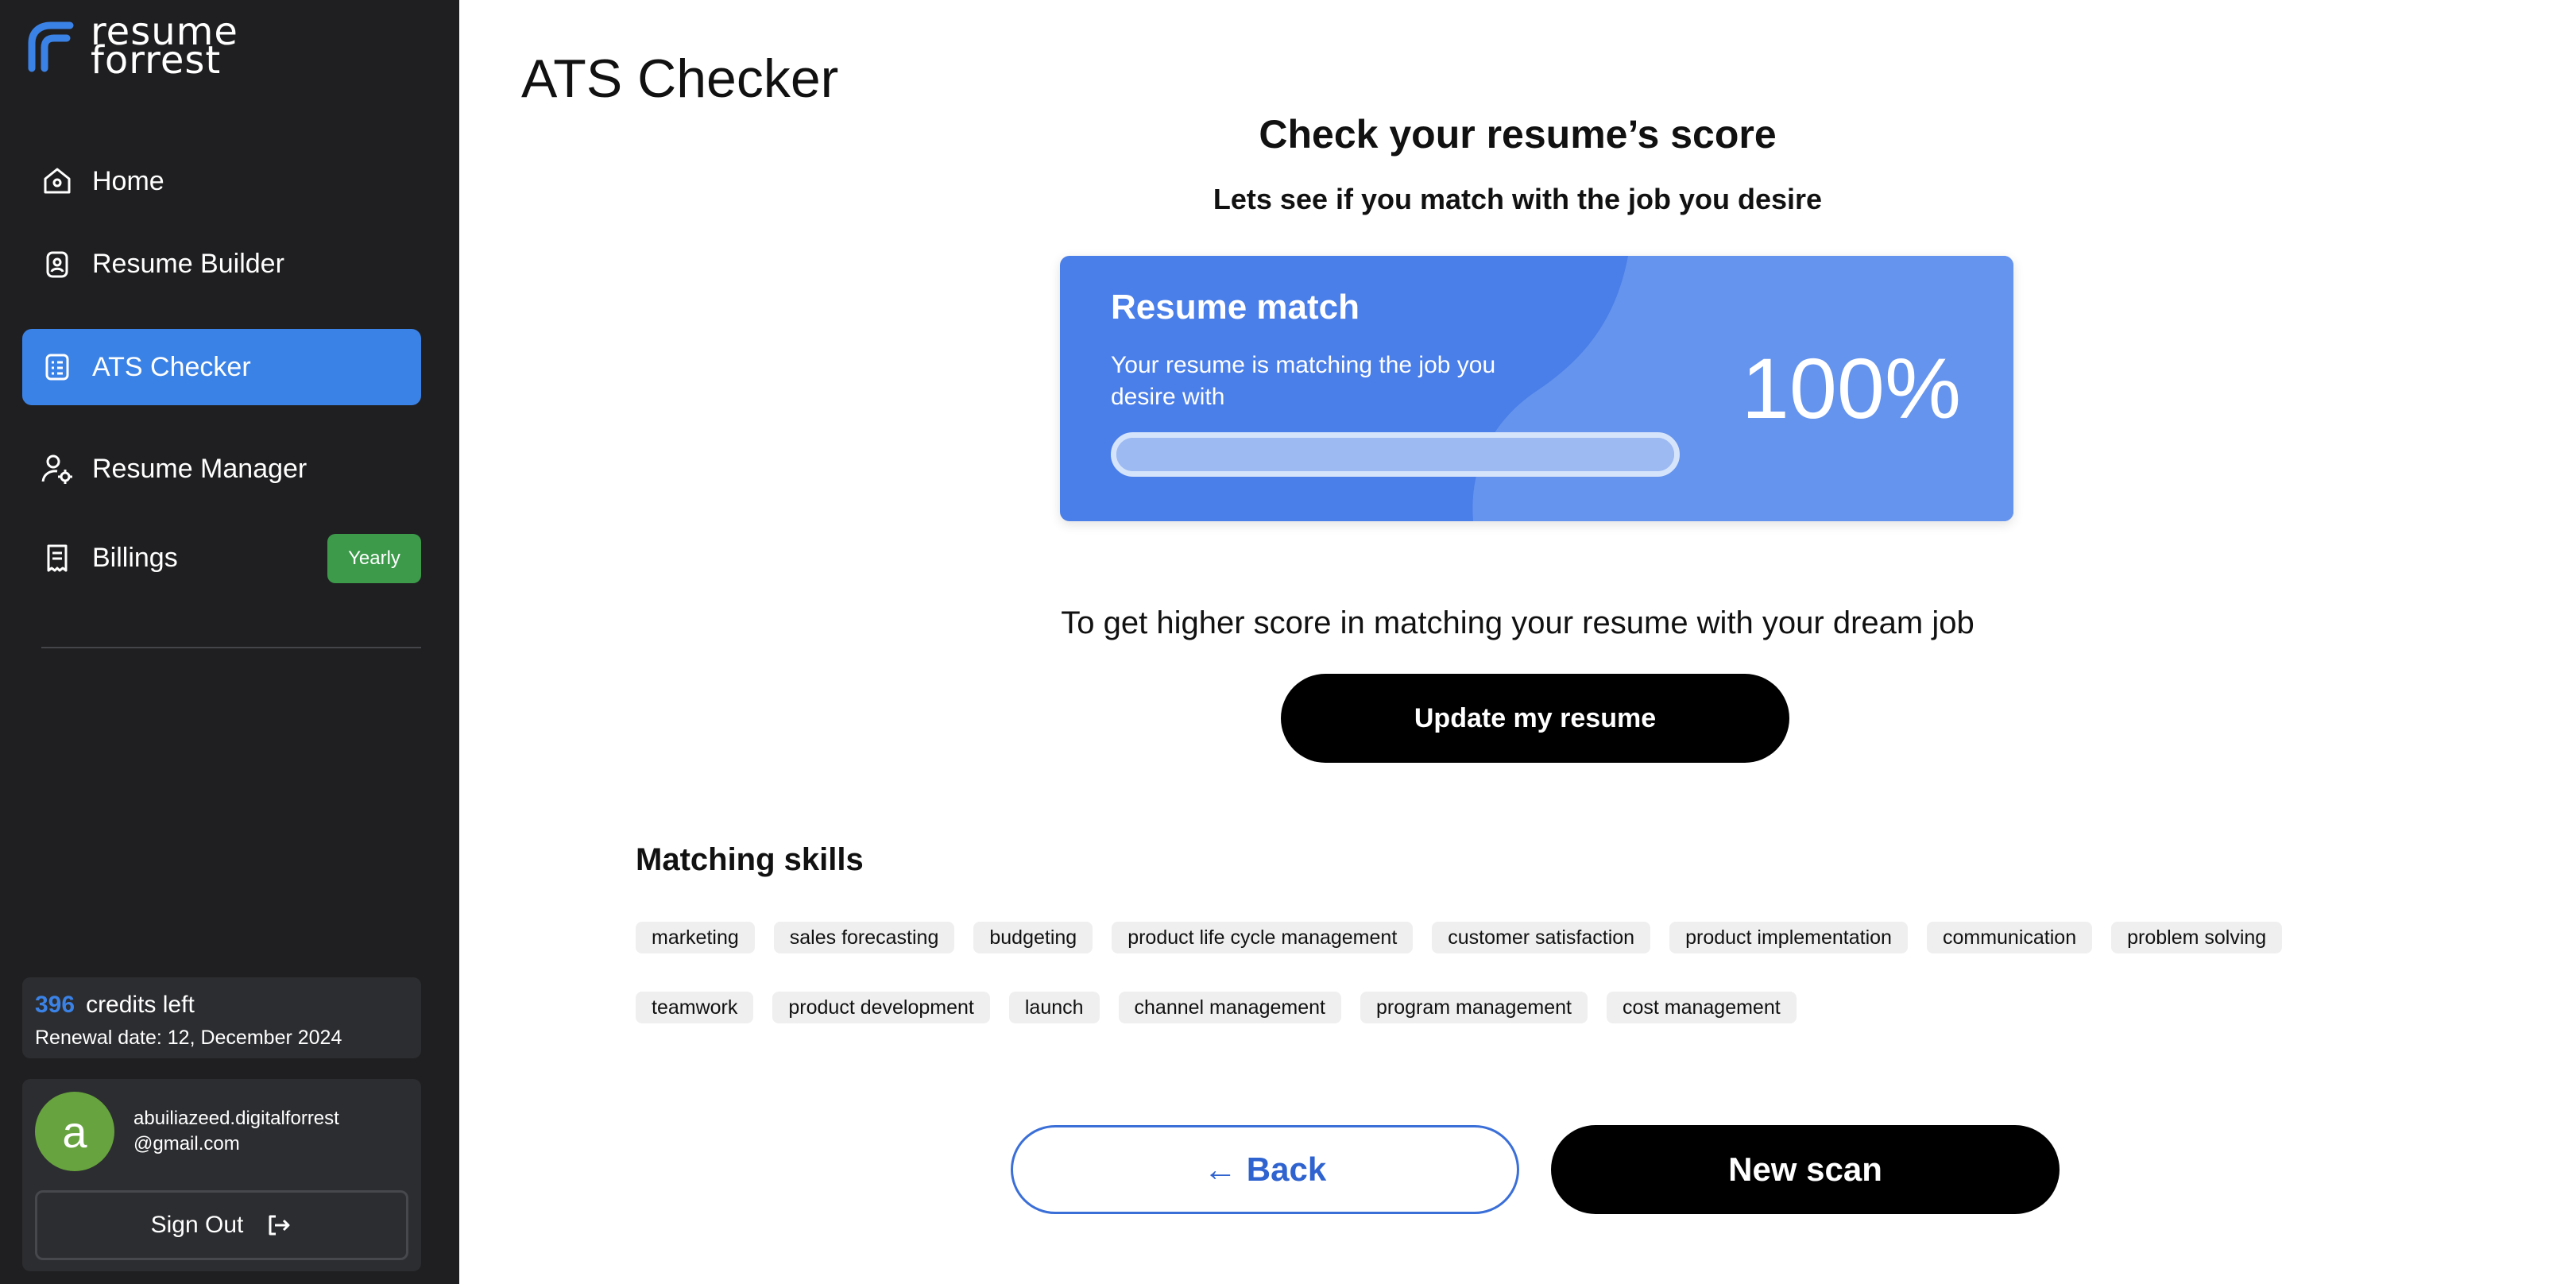  What do you see at coordinates (1806, 1169) in the screenshot?
I see `new-scan-button: New scan` at bounding box center [1806, 1169].